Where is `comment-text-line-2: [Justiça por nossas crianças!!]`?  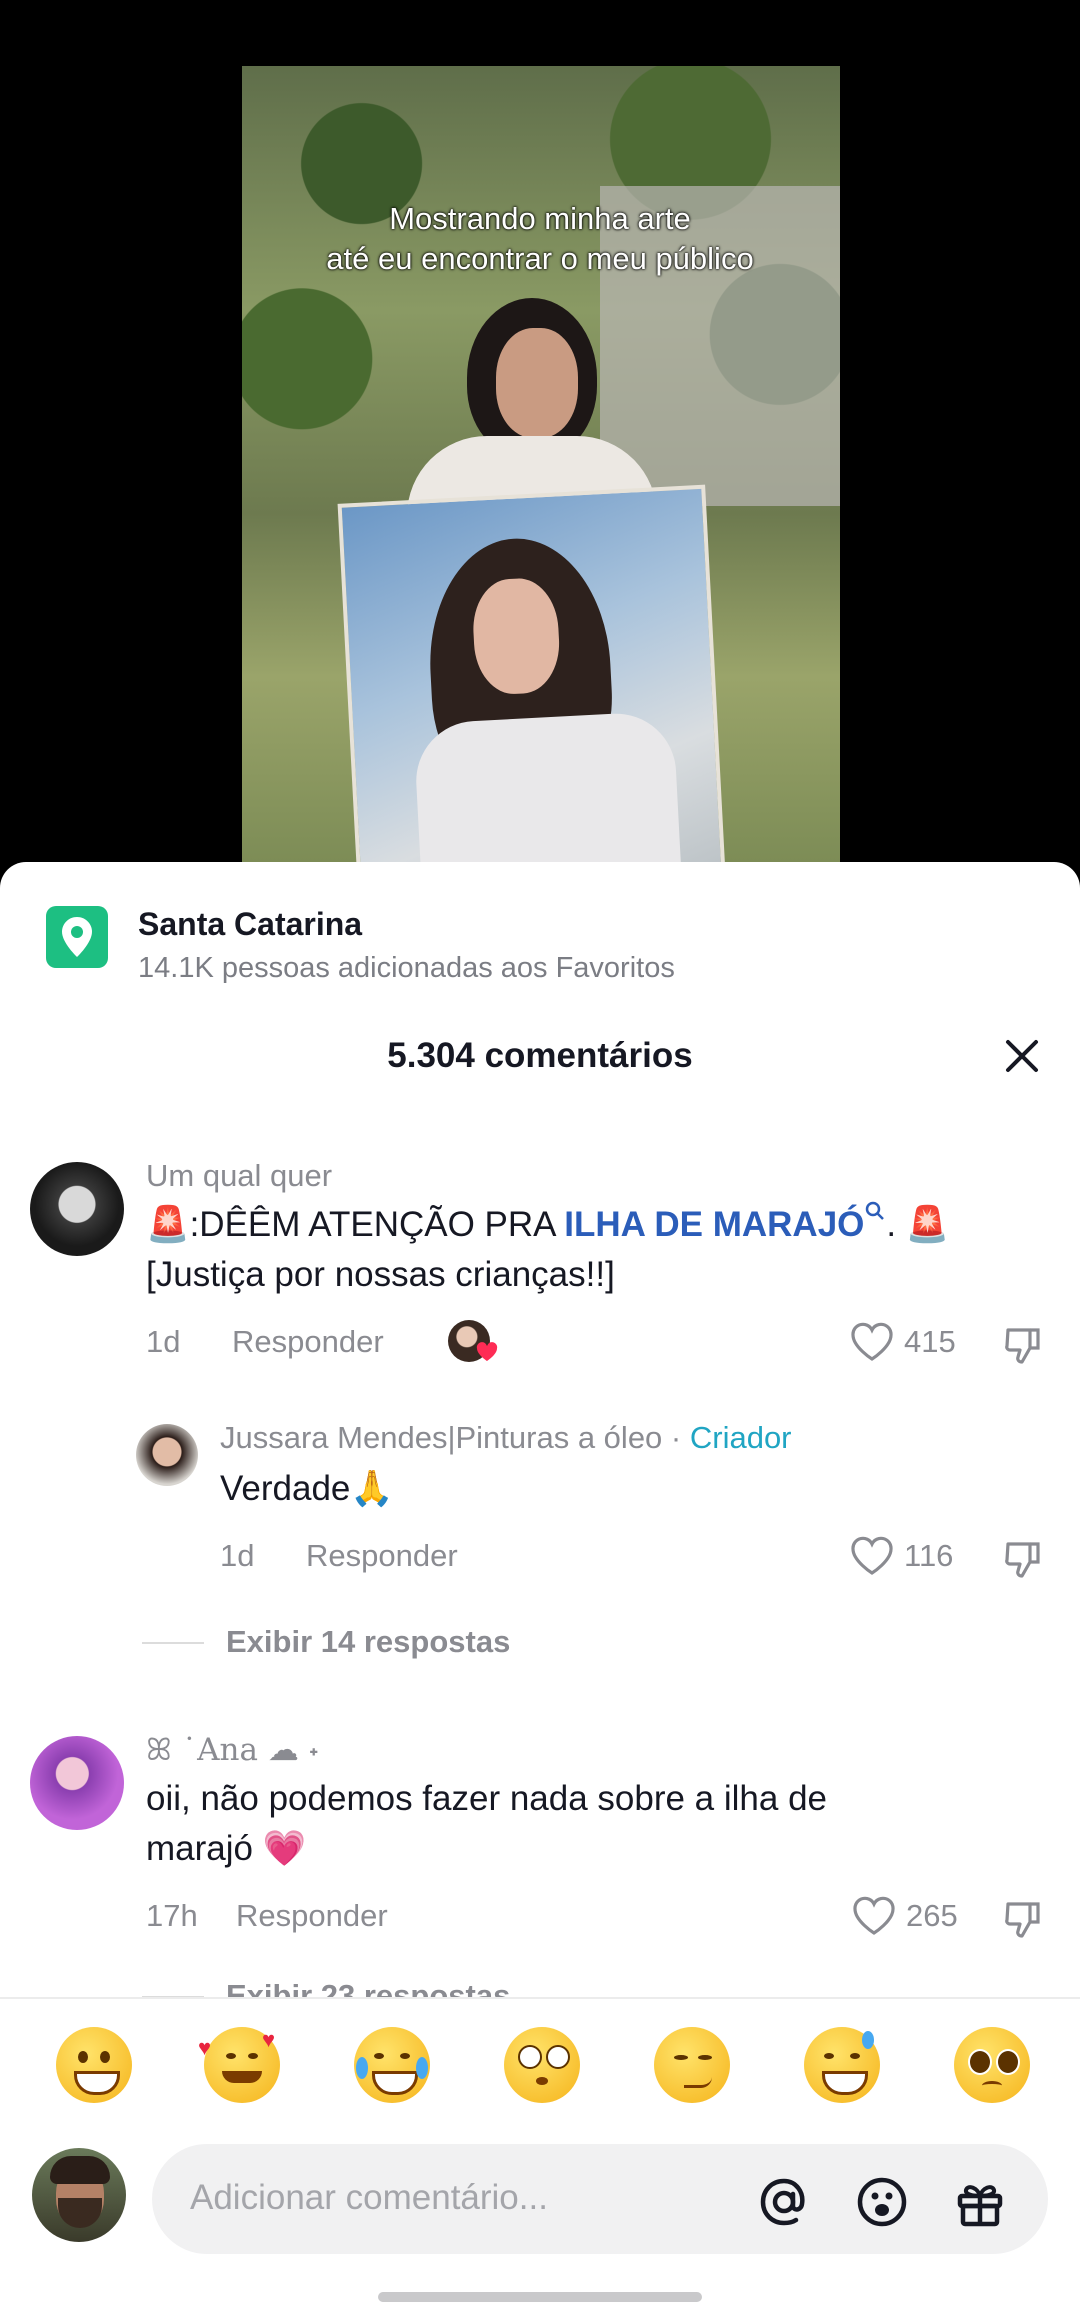 comment-text-line-2: [Justiça por nossas crianças!!] is located at coordinates (380, 1274).